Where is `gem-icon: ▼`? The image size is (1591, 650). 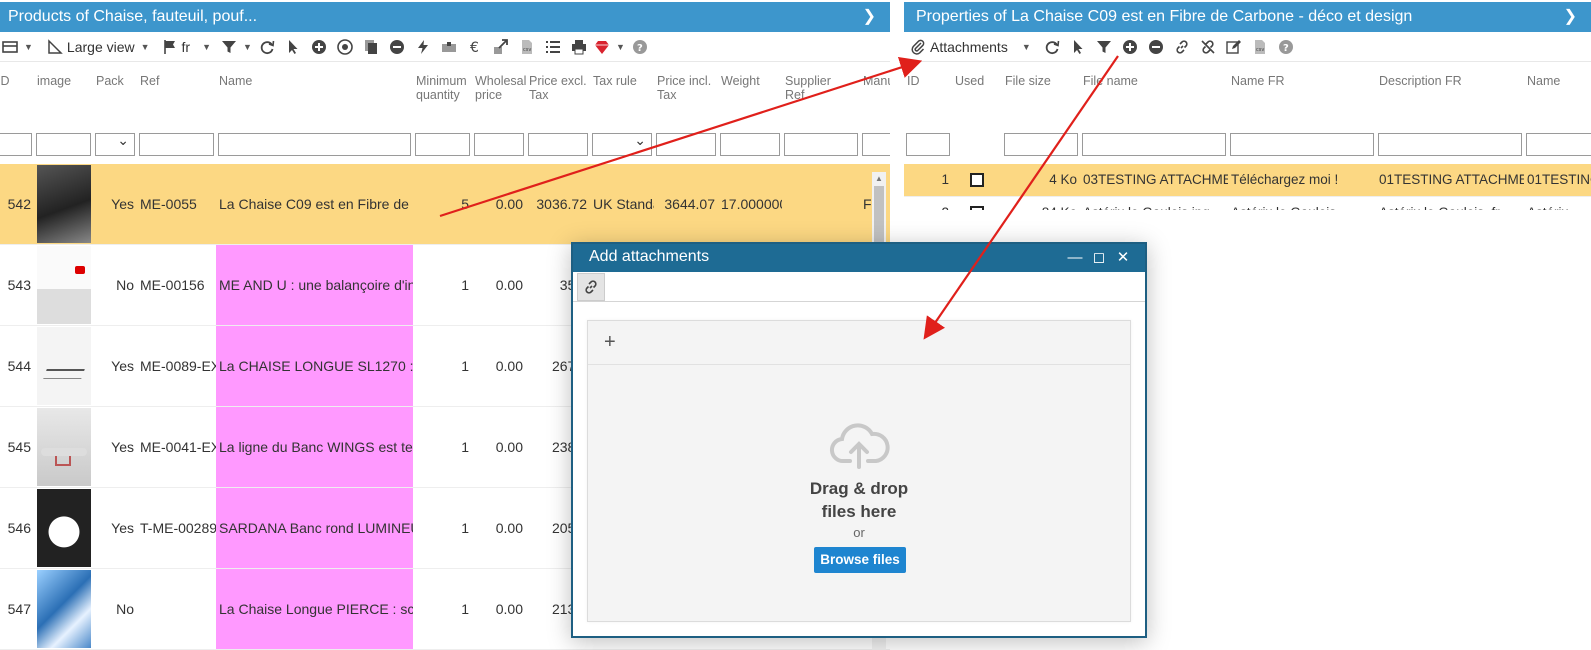
gem-icon: ▼ is located at coordinates (609, 47).